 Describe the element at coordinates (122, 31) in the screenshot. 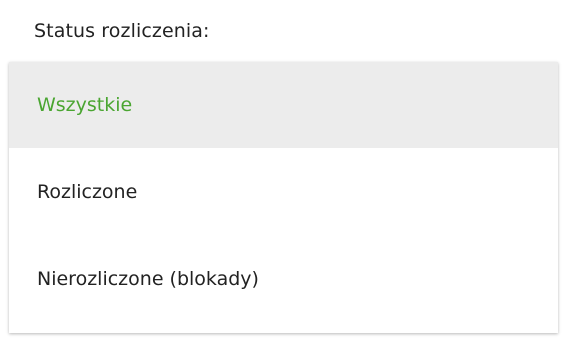

I see `settlement-status-label: Status rozliczenia:` at that location.